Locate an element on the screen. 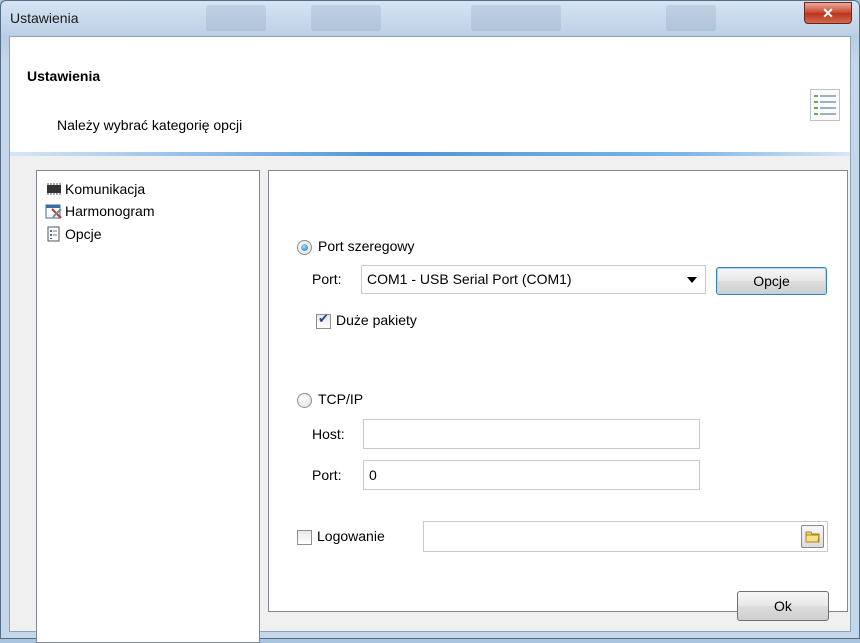 This screenshot has width=860, height=643. host-input is located at coordinates (531, 434).